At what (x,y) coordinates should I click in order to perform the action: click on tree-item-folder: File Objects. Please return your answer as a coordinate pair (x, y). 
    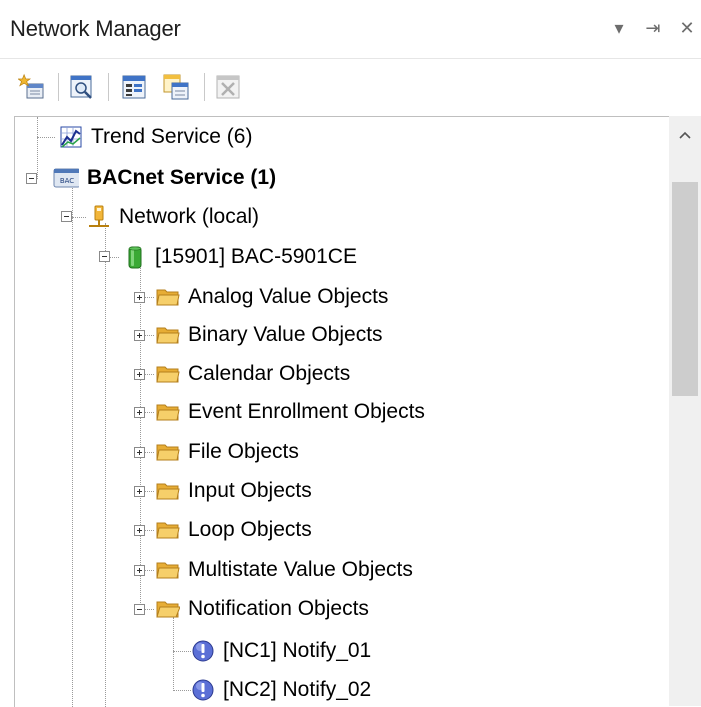
    Looking at the image, I should click on (227, 452).